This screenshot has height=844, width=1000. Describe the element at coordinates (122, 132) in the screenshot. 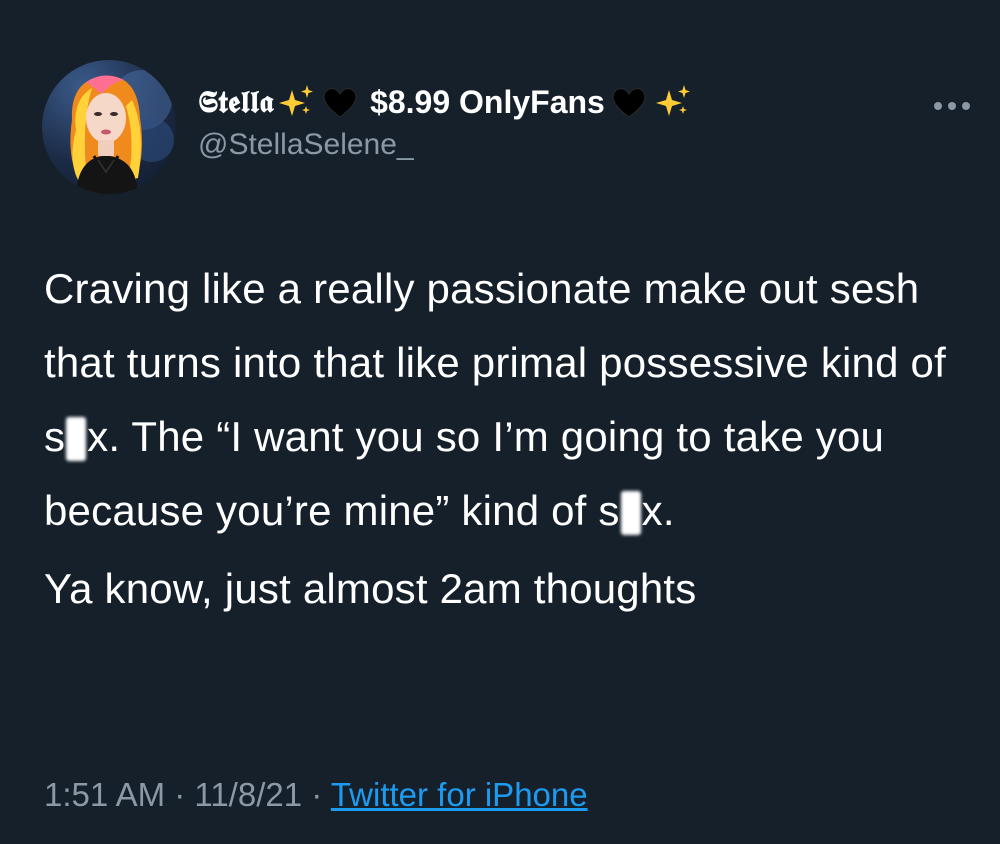

I see `avatar-image` at that location.